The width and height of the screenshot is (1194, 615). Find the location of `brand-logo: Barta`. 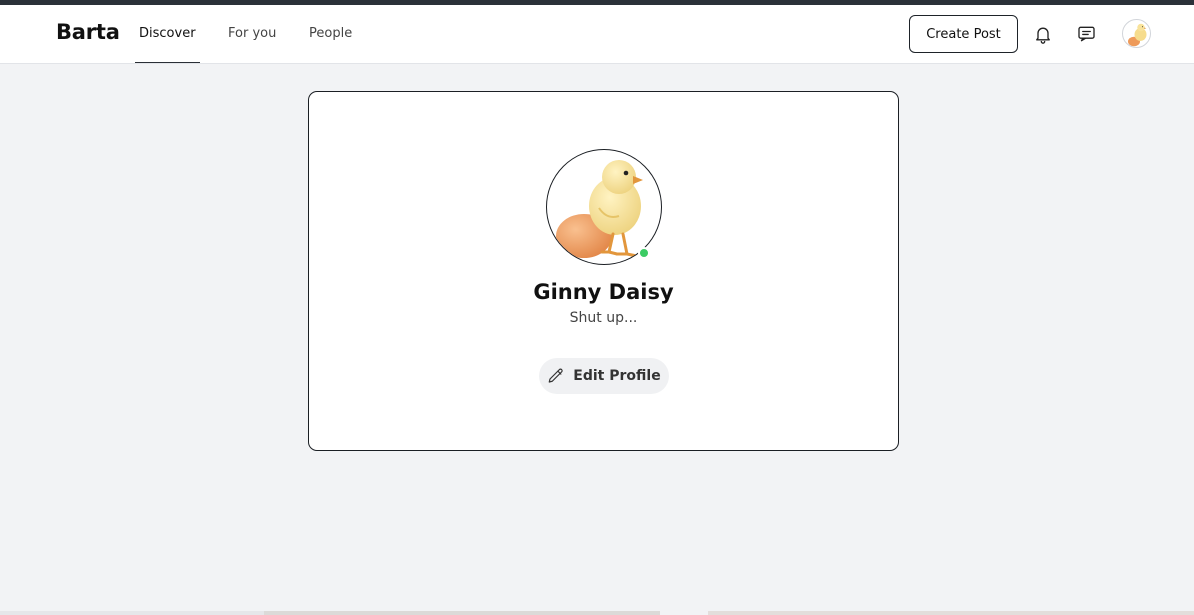

brand-logo: Barta is located at coordinates (88, 32).